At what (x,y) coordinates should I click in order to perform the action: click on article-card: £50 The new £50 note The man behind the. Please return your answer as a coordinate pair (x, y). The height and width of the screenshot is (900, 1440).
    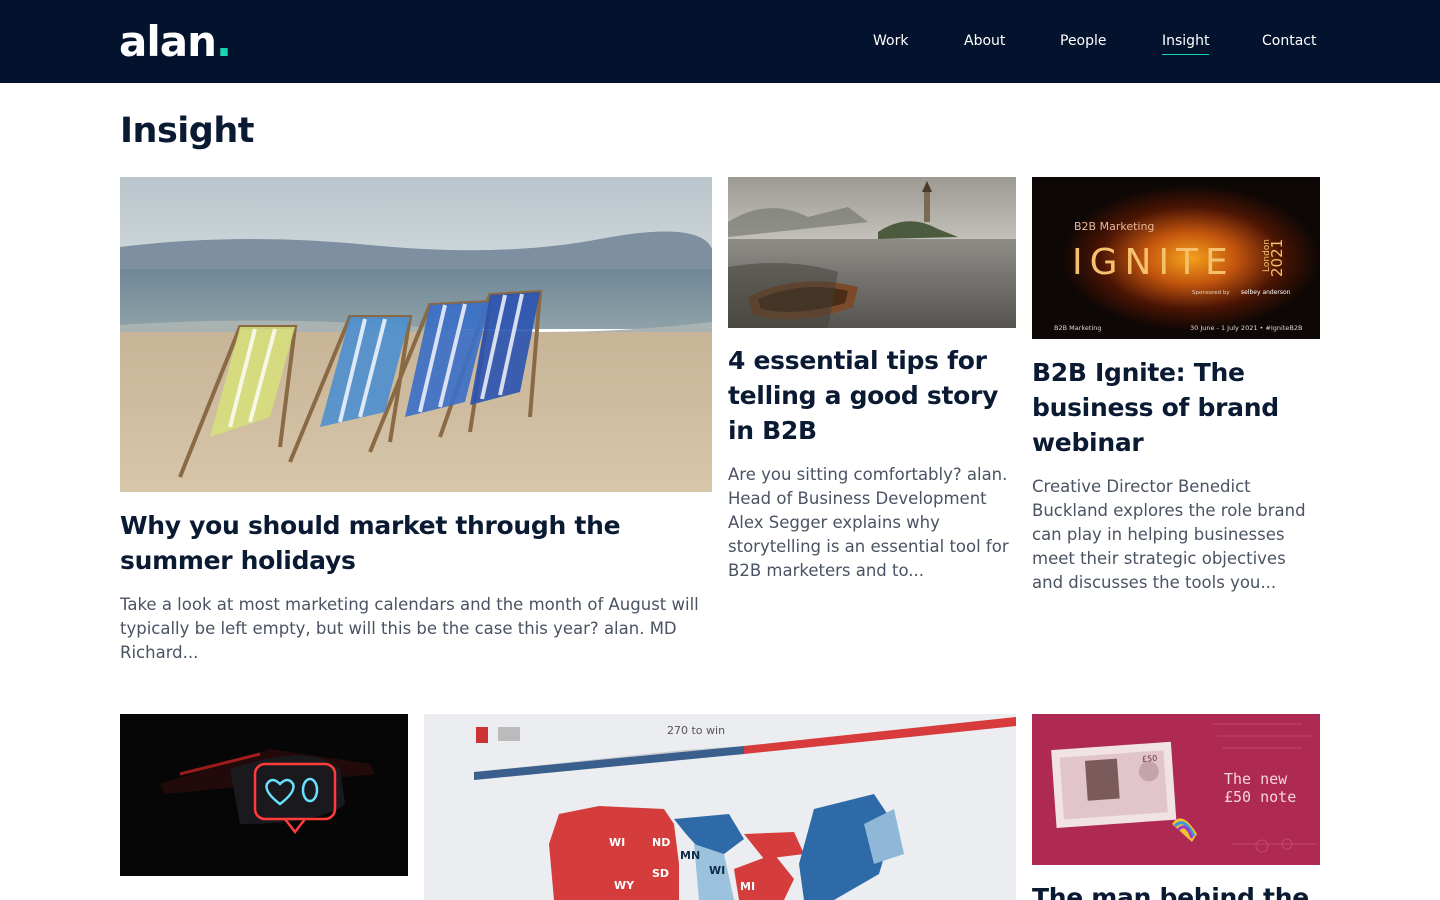
    Looking at the image, I should click on (1176, 807).